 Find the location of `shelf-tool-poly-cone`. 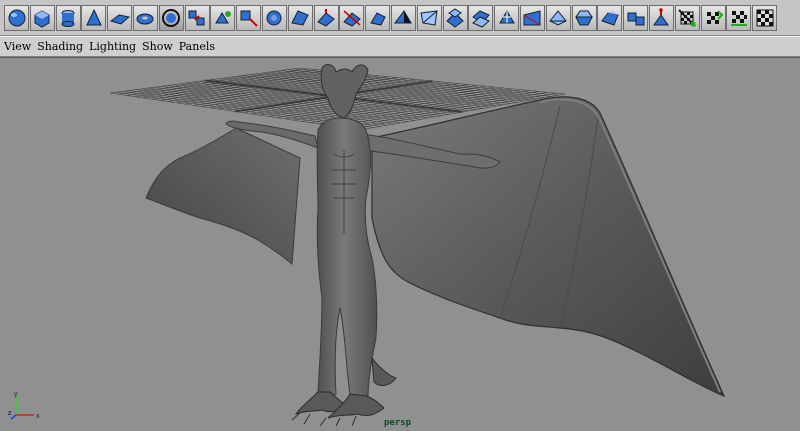

shelf-tool-poly-cone is located at coordinates (94, 17).